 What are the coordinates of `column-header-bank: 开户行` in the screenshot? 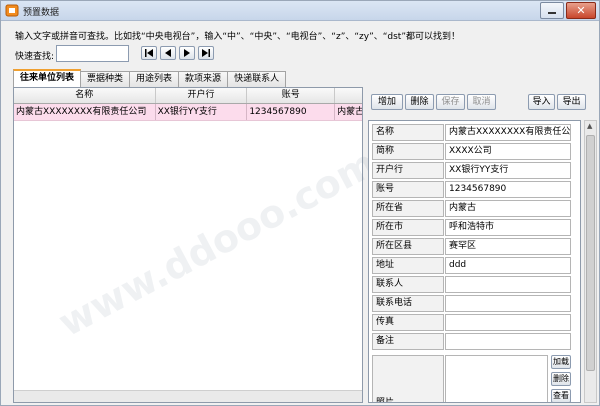 It's located at (202, 95).